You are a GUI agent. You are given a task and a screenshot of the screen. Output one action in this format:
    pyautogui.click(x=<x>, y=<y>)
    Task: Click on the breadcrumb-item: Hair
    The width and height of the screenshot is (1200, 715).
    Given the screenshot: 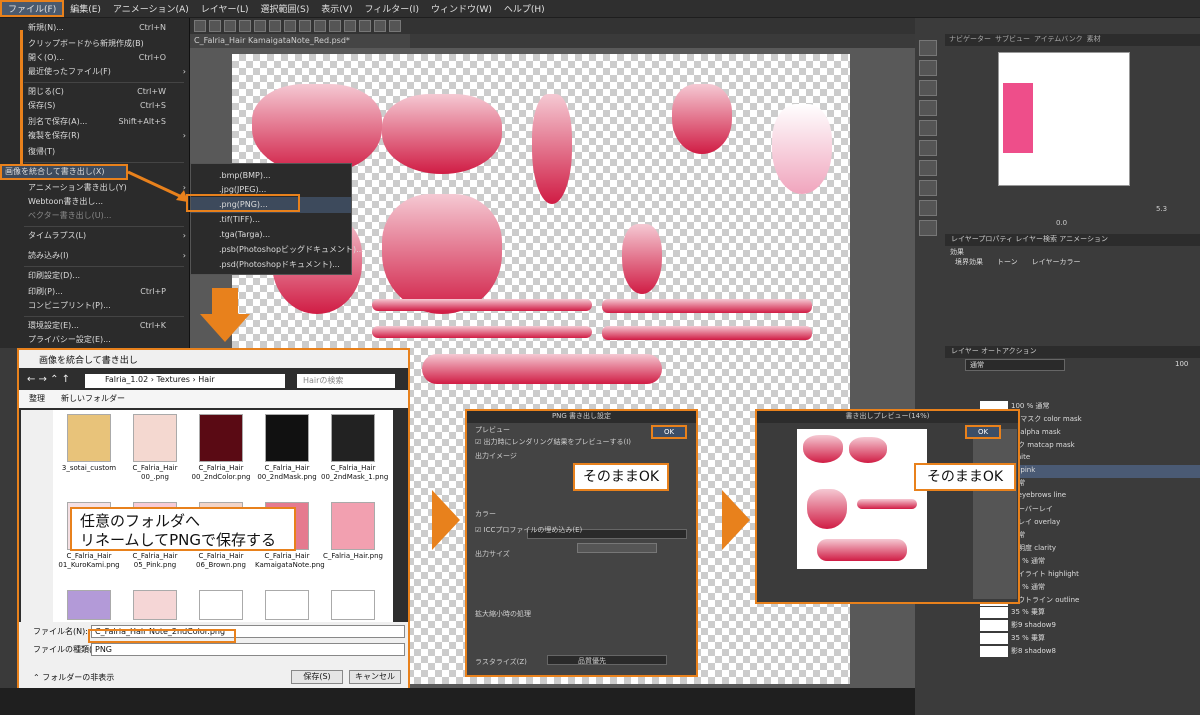 What is the action you would take?
    pyautogui.click(x=206, y=379)
    